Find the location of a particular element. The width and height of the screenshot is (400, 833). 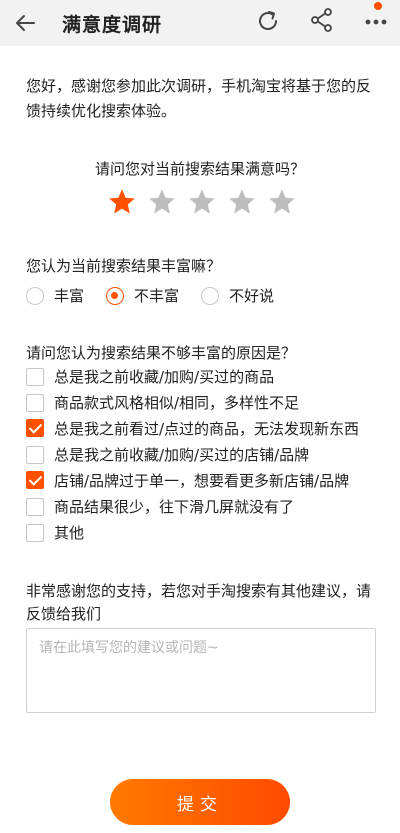

refresh-icon is located at coordinates (268, 20).